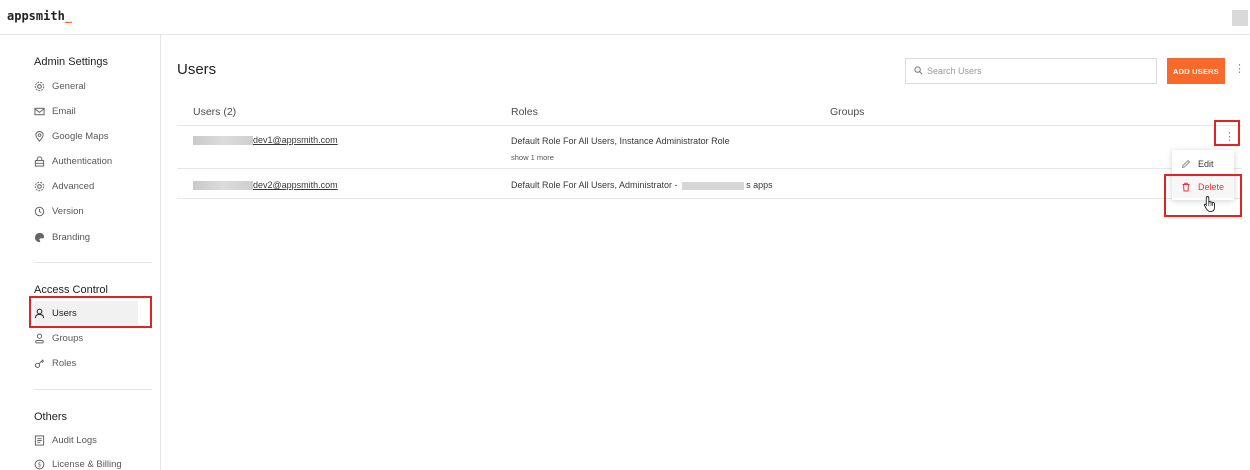 This screenshot has width=1250, height=470. I want to click on sidebar-item-roles: Roles, so click(86, 363).